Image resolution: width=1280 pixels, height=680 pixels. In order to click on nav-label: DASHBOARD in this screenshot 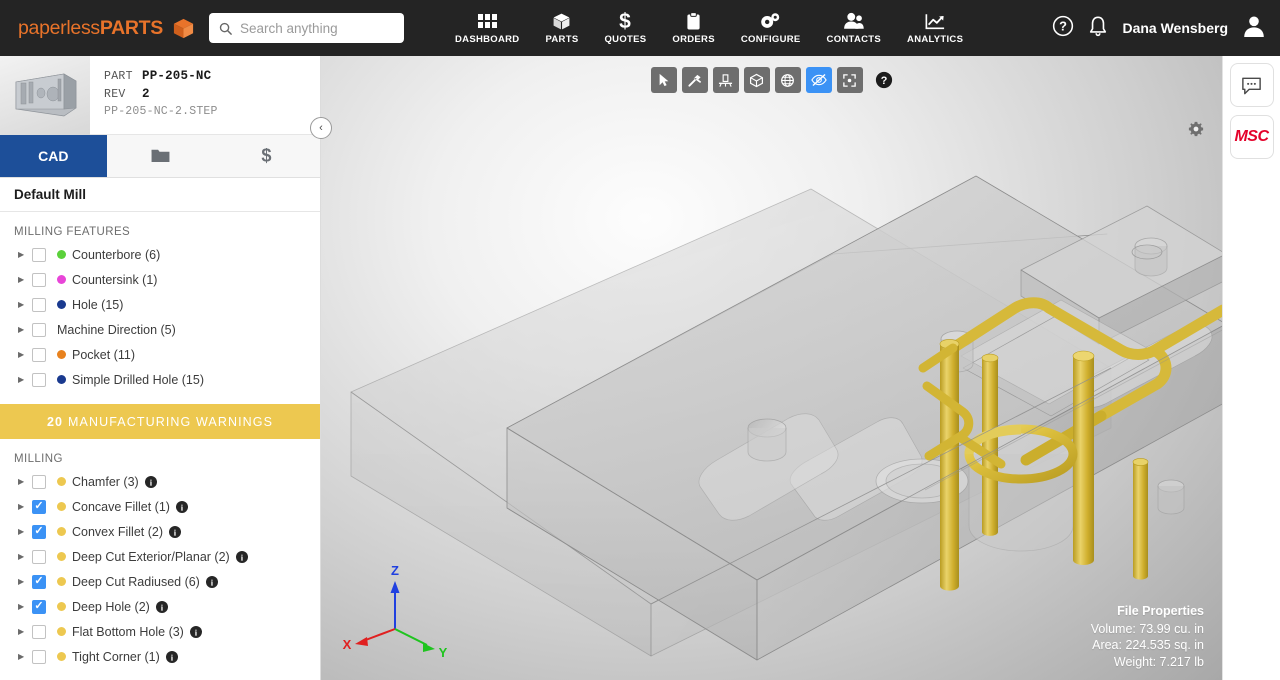, I will do `click(487, 39)`.